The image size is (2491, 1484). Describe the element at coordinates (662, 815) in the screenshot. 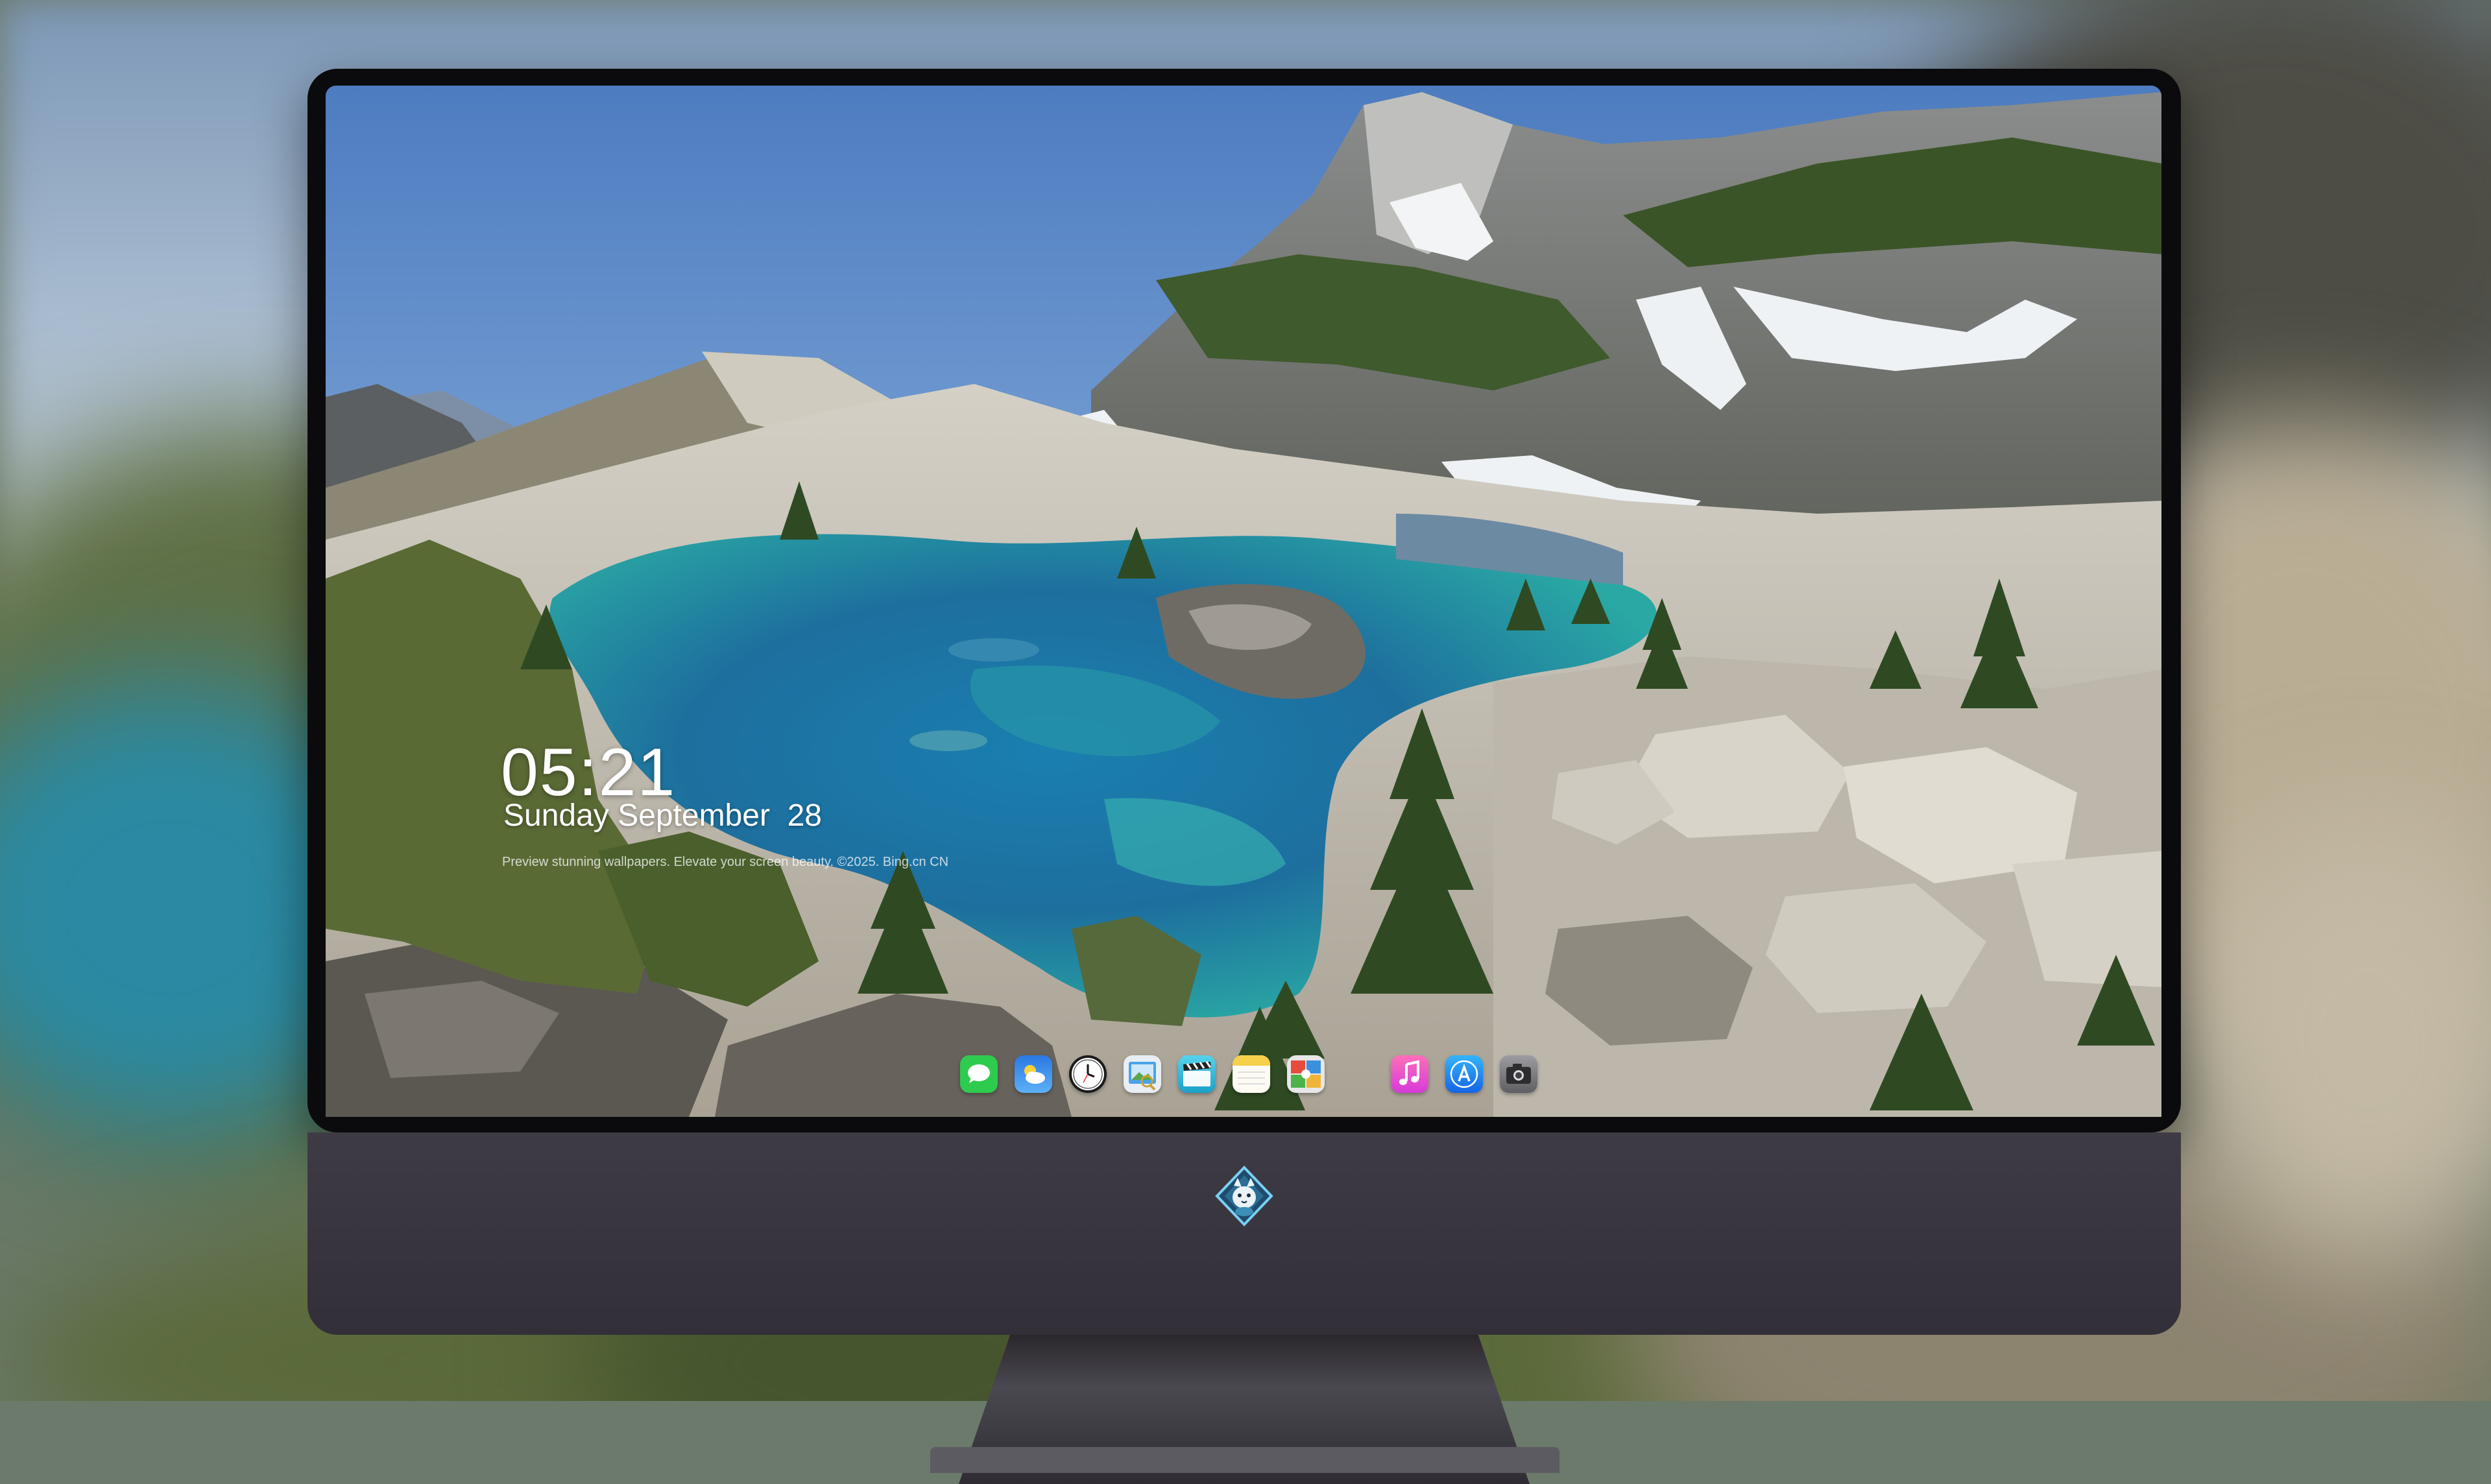

I see `lock-screen-date: Sunday September 28` at that location.